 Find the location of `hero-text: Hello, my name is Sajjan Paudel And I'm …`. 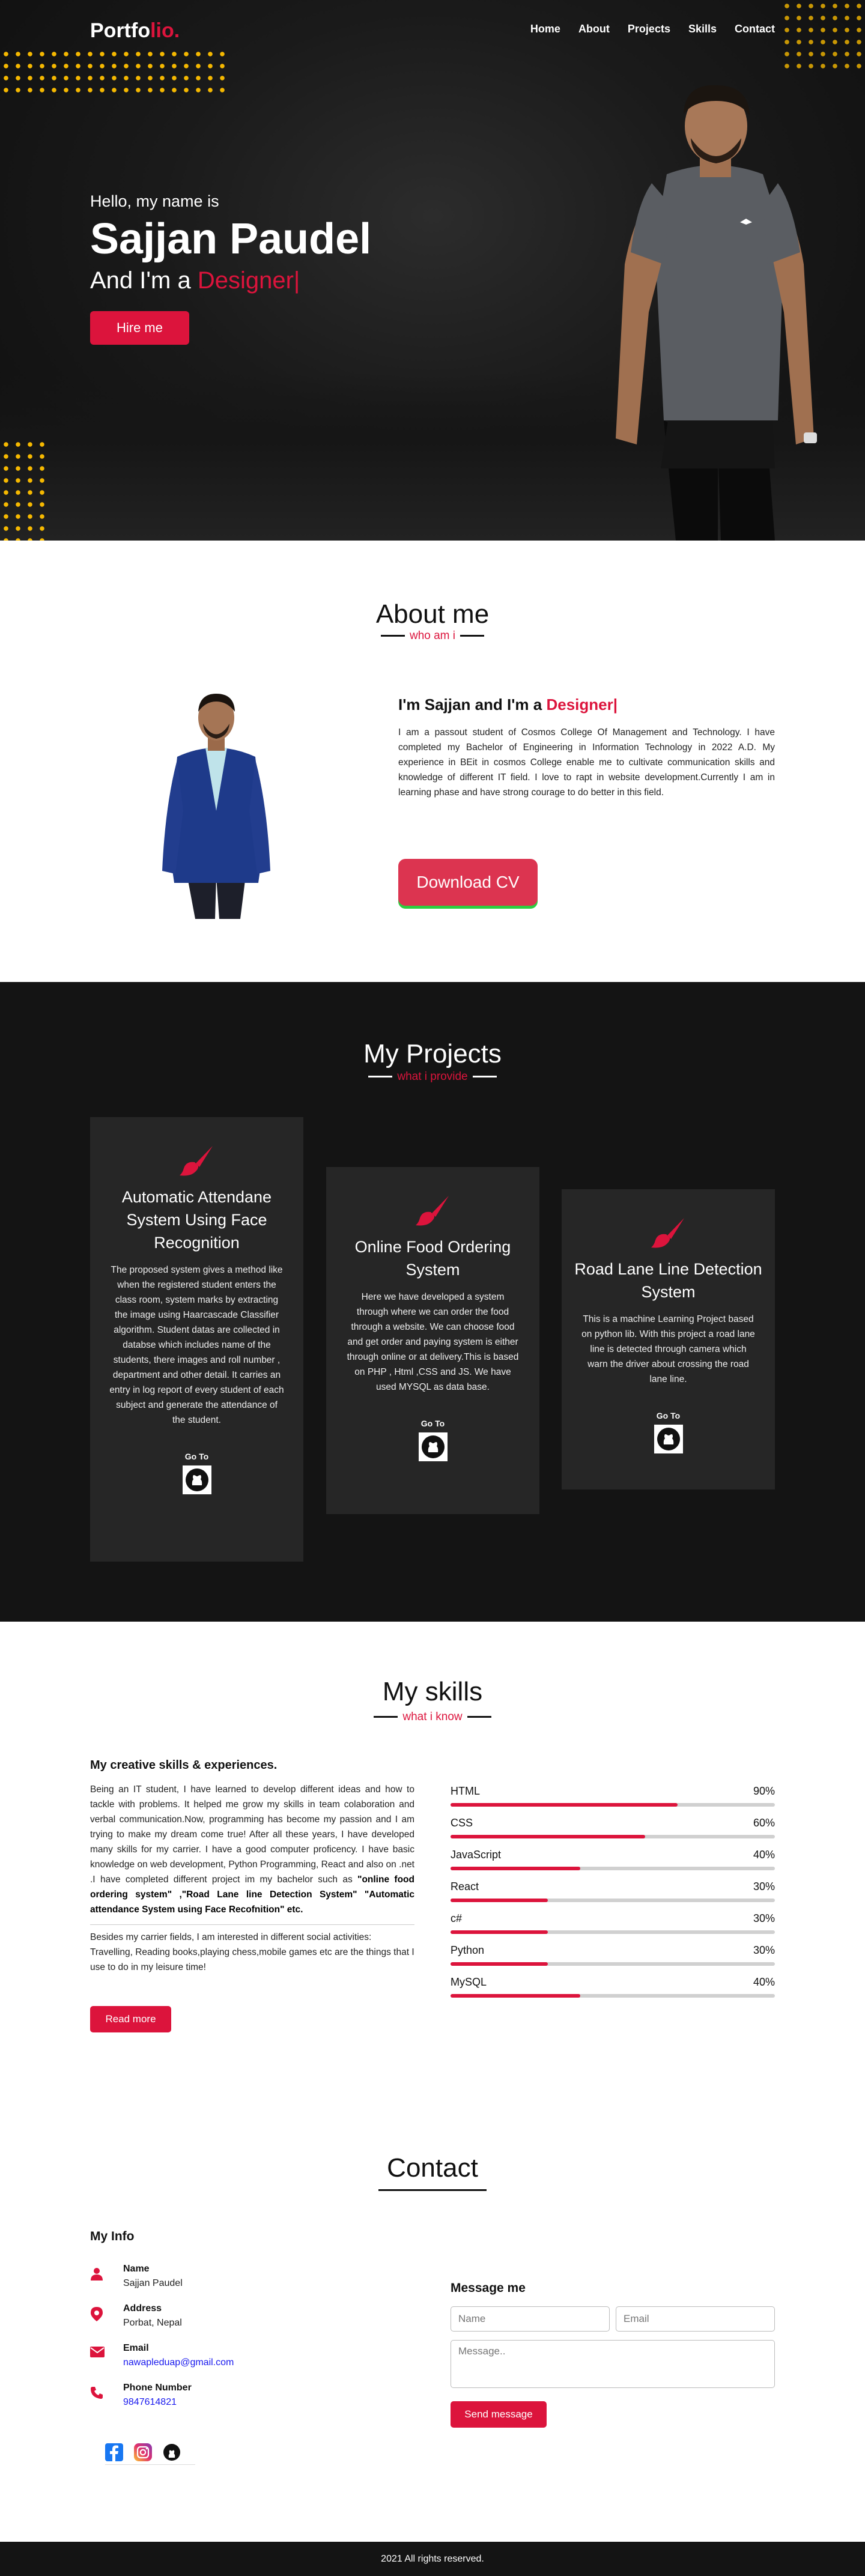

hero-text: Hello, my name is Sajjan Paudel And I'm … is located at coordinates (300, 243).